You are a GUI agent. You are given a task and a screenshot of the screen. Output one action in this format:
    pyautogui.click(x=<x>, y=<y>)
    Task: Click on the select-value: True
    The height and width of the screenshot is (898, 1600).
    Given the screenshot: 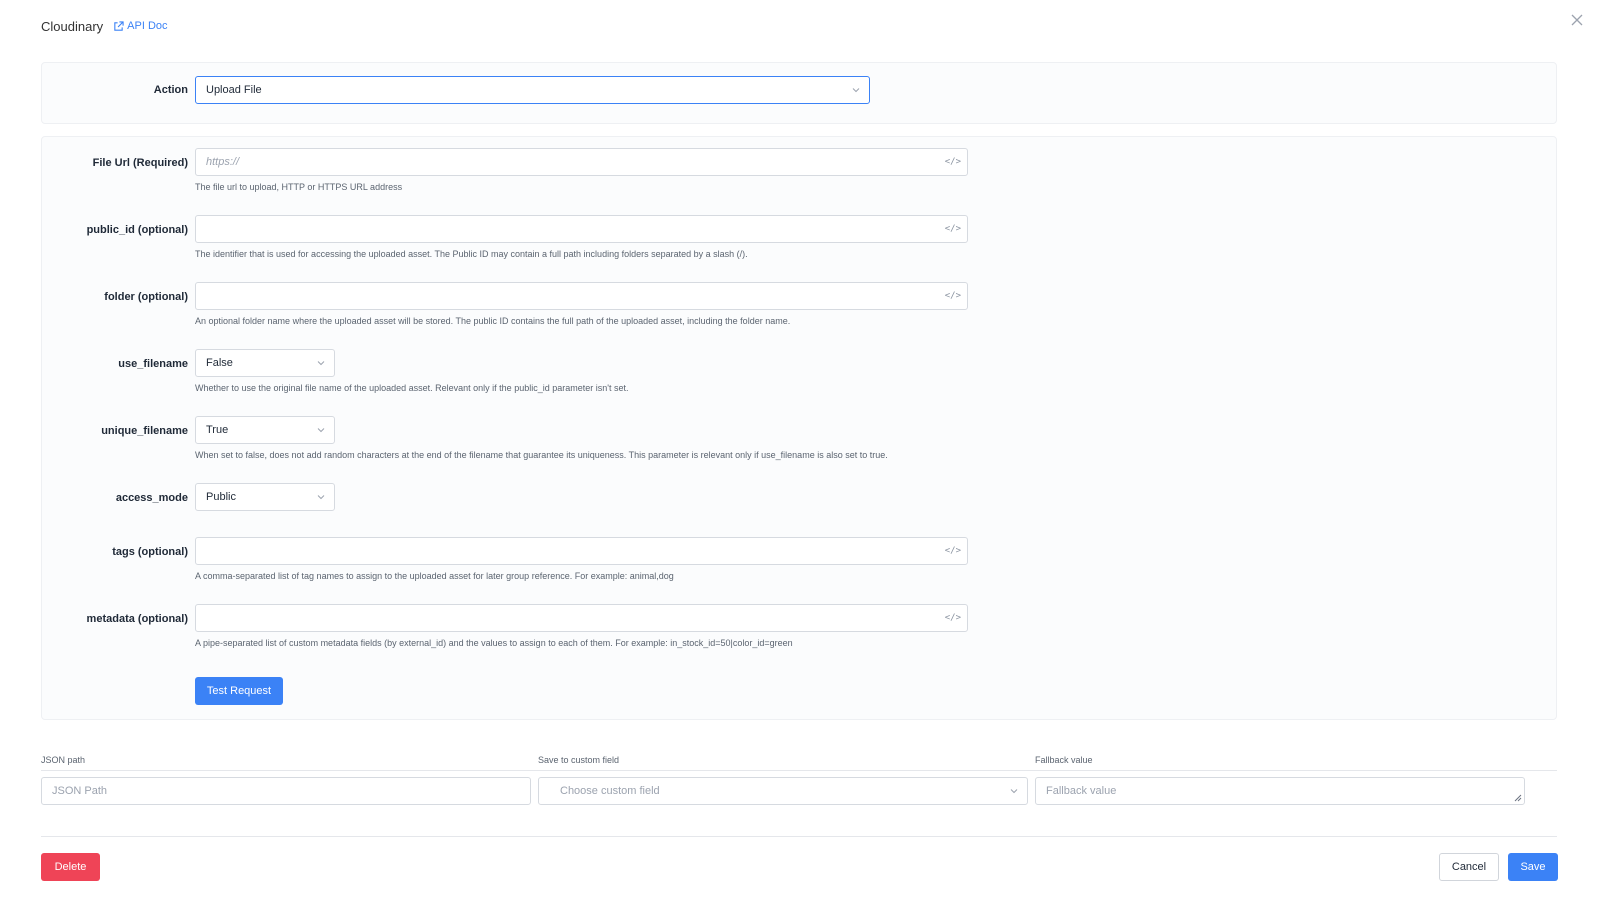 What is the action you would take?
    pyautogui.click(x=217, y=430)
    